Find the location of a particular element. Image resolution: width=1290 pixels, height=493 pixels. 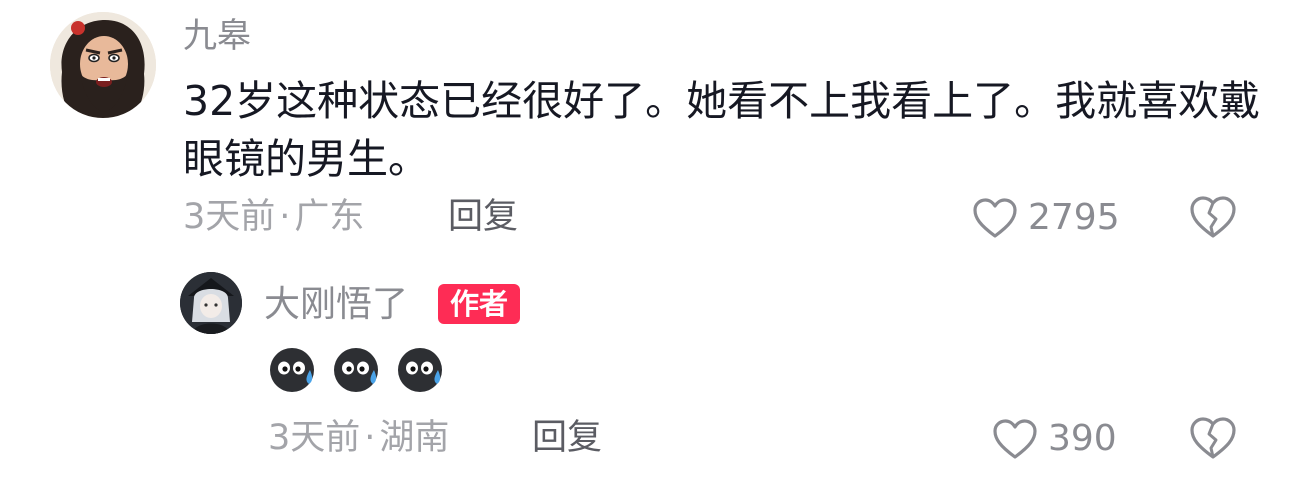

like-button: 390 is located at coordinates (1054, 439).